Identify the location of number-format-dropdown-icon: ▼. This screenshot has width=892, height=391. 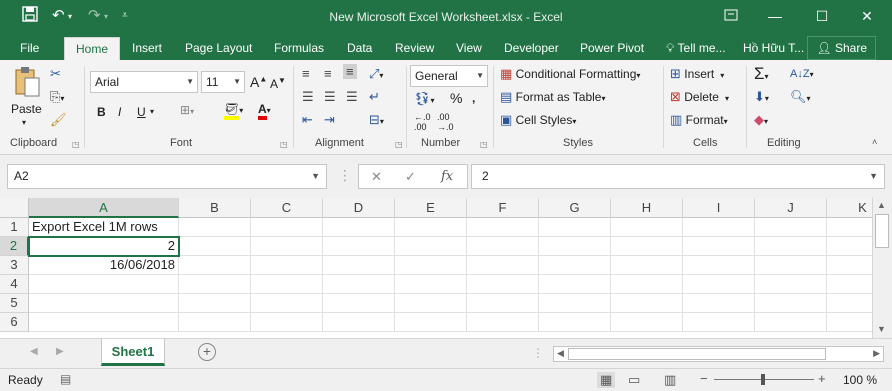
(480, 76).